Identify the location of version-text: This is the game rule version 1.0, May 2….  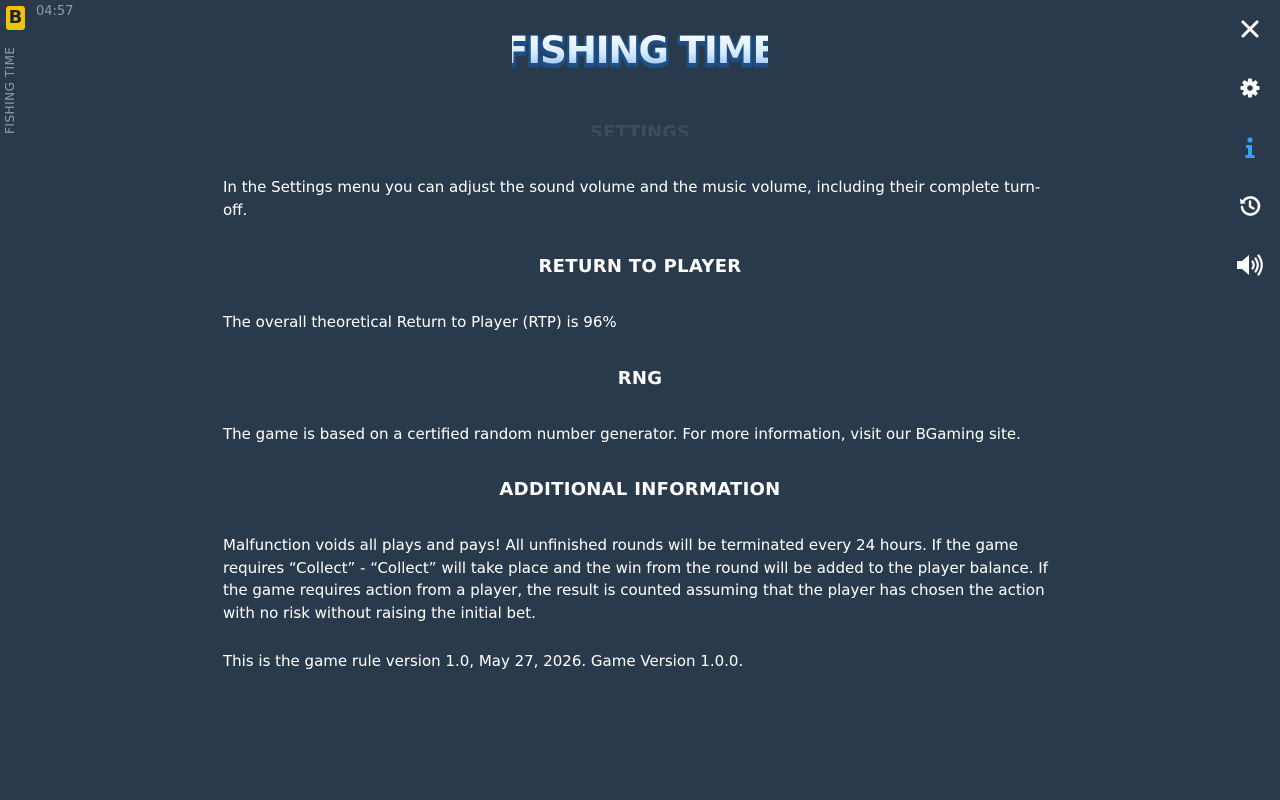
(483, 661).